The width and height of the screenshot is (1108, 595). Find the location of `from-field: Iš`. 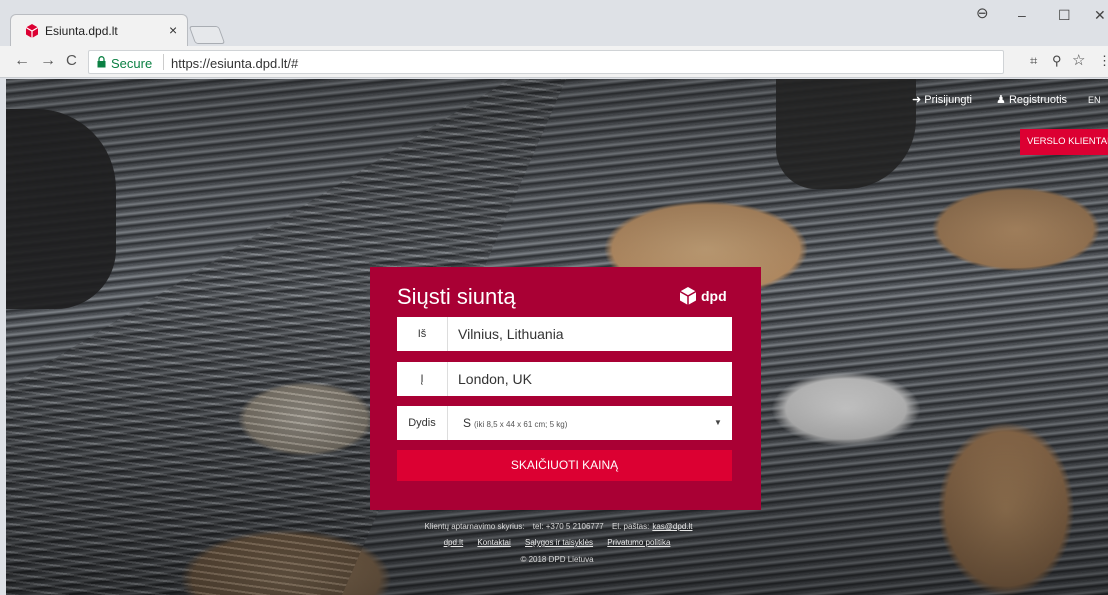

from-field: Iš is located at coordinates (564, 334).